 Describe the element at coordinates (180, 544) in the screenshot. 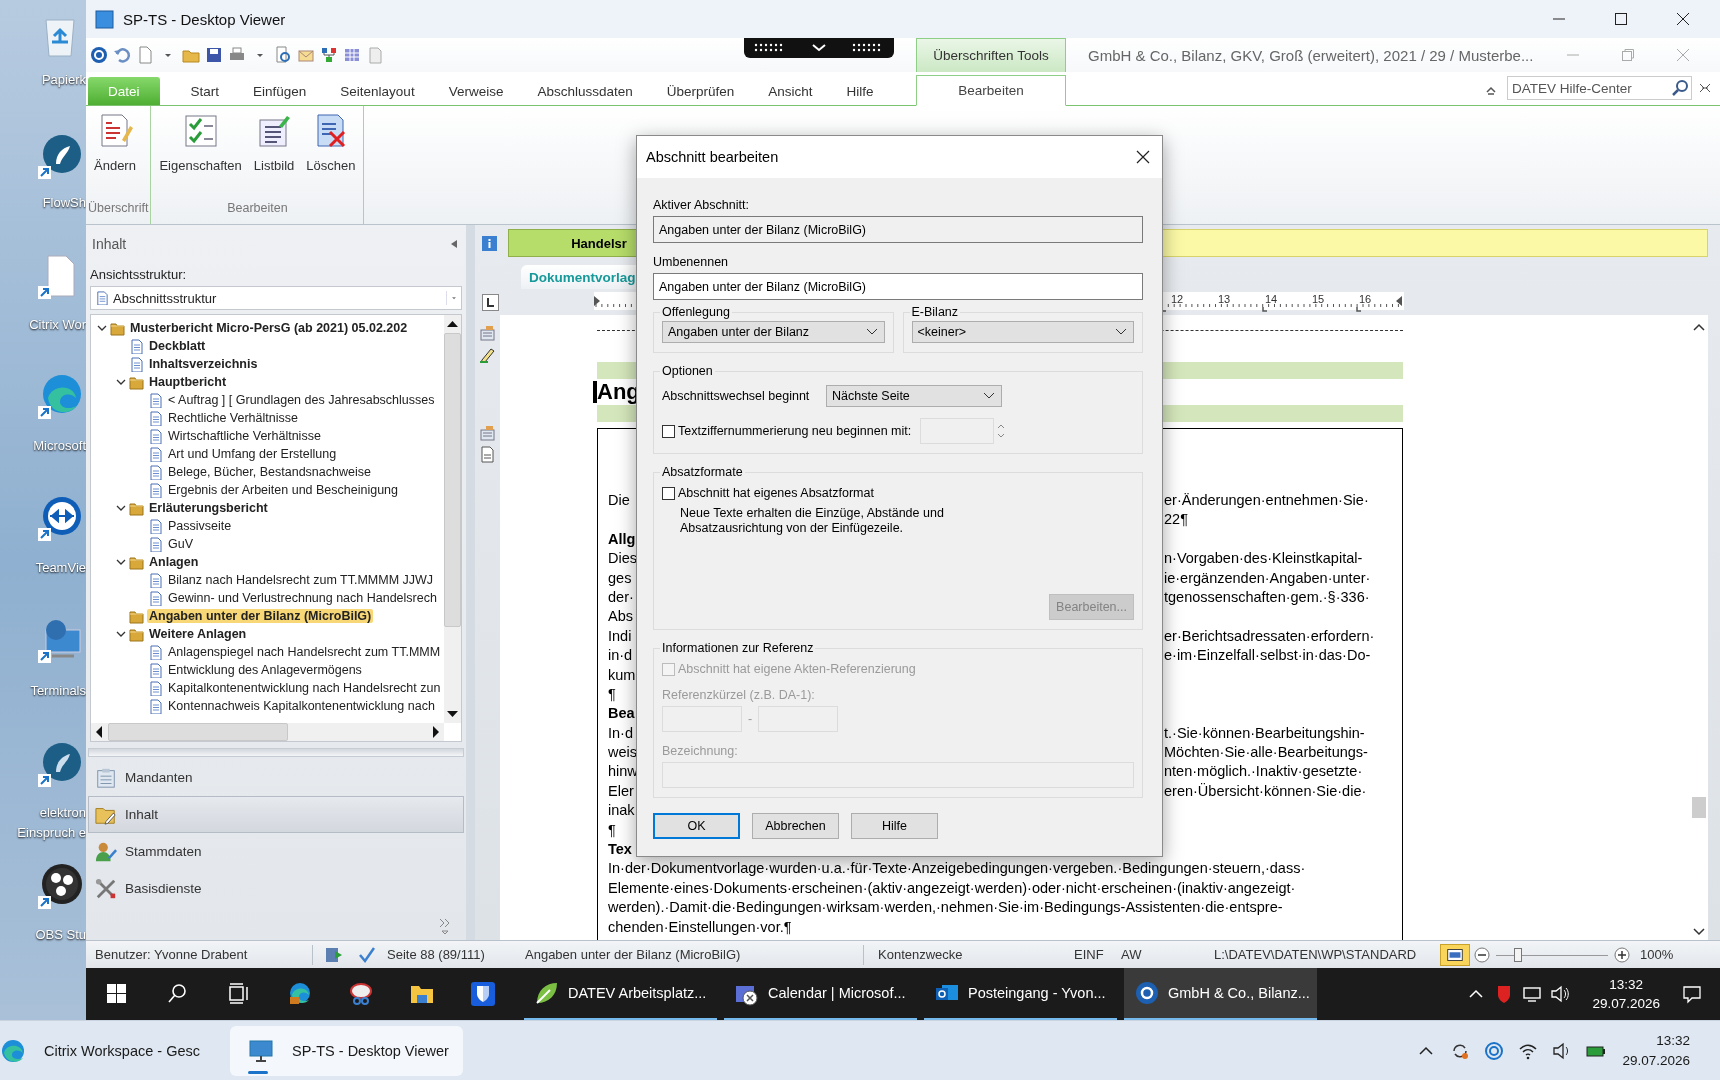

I see `tree-item: GuV` at that location.